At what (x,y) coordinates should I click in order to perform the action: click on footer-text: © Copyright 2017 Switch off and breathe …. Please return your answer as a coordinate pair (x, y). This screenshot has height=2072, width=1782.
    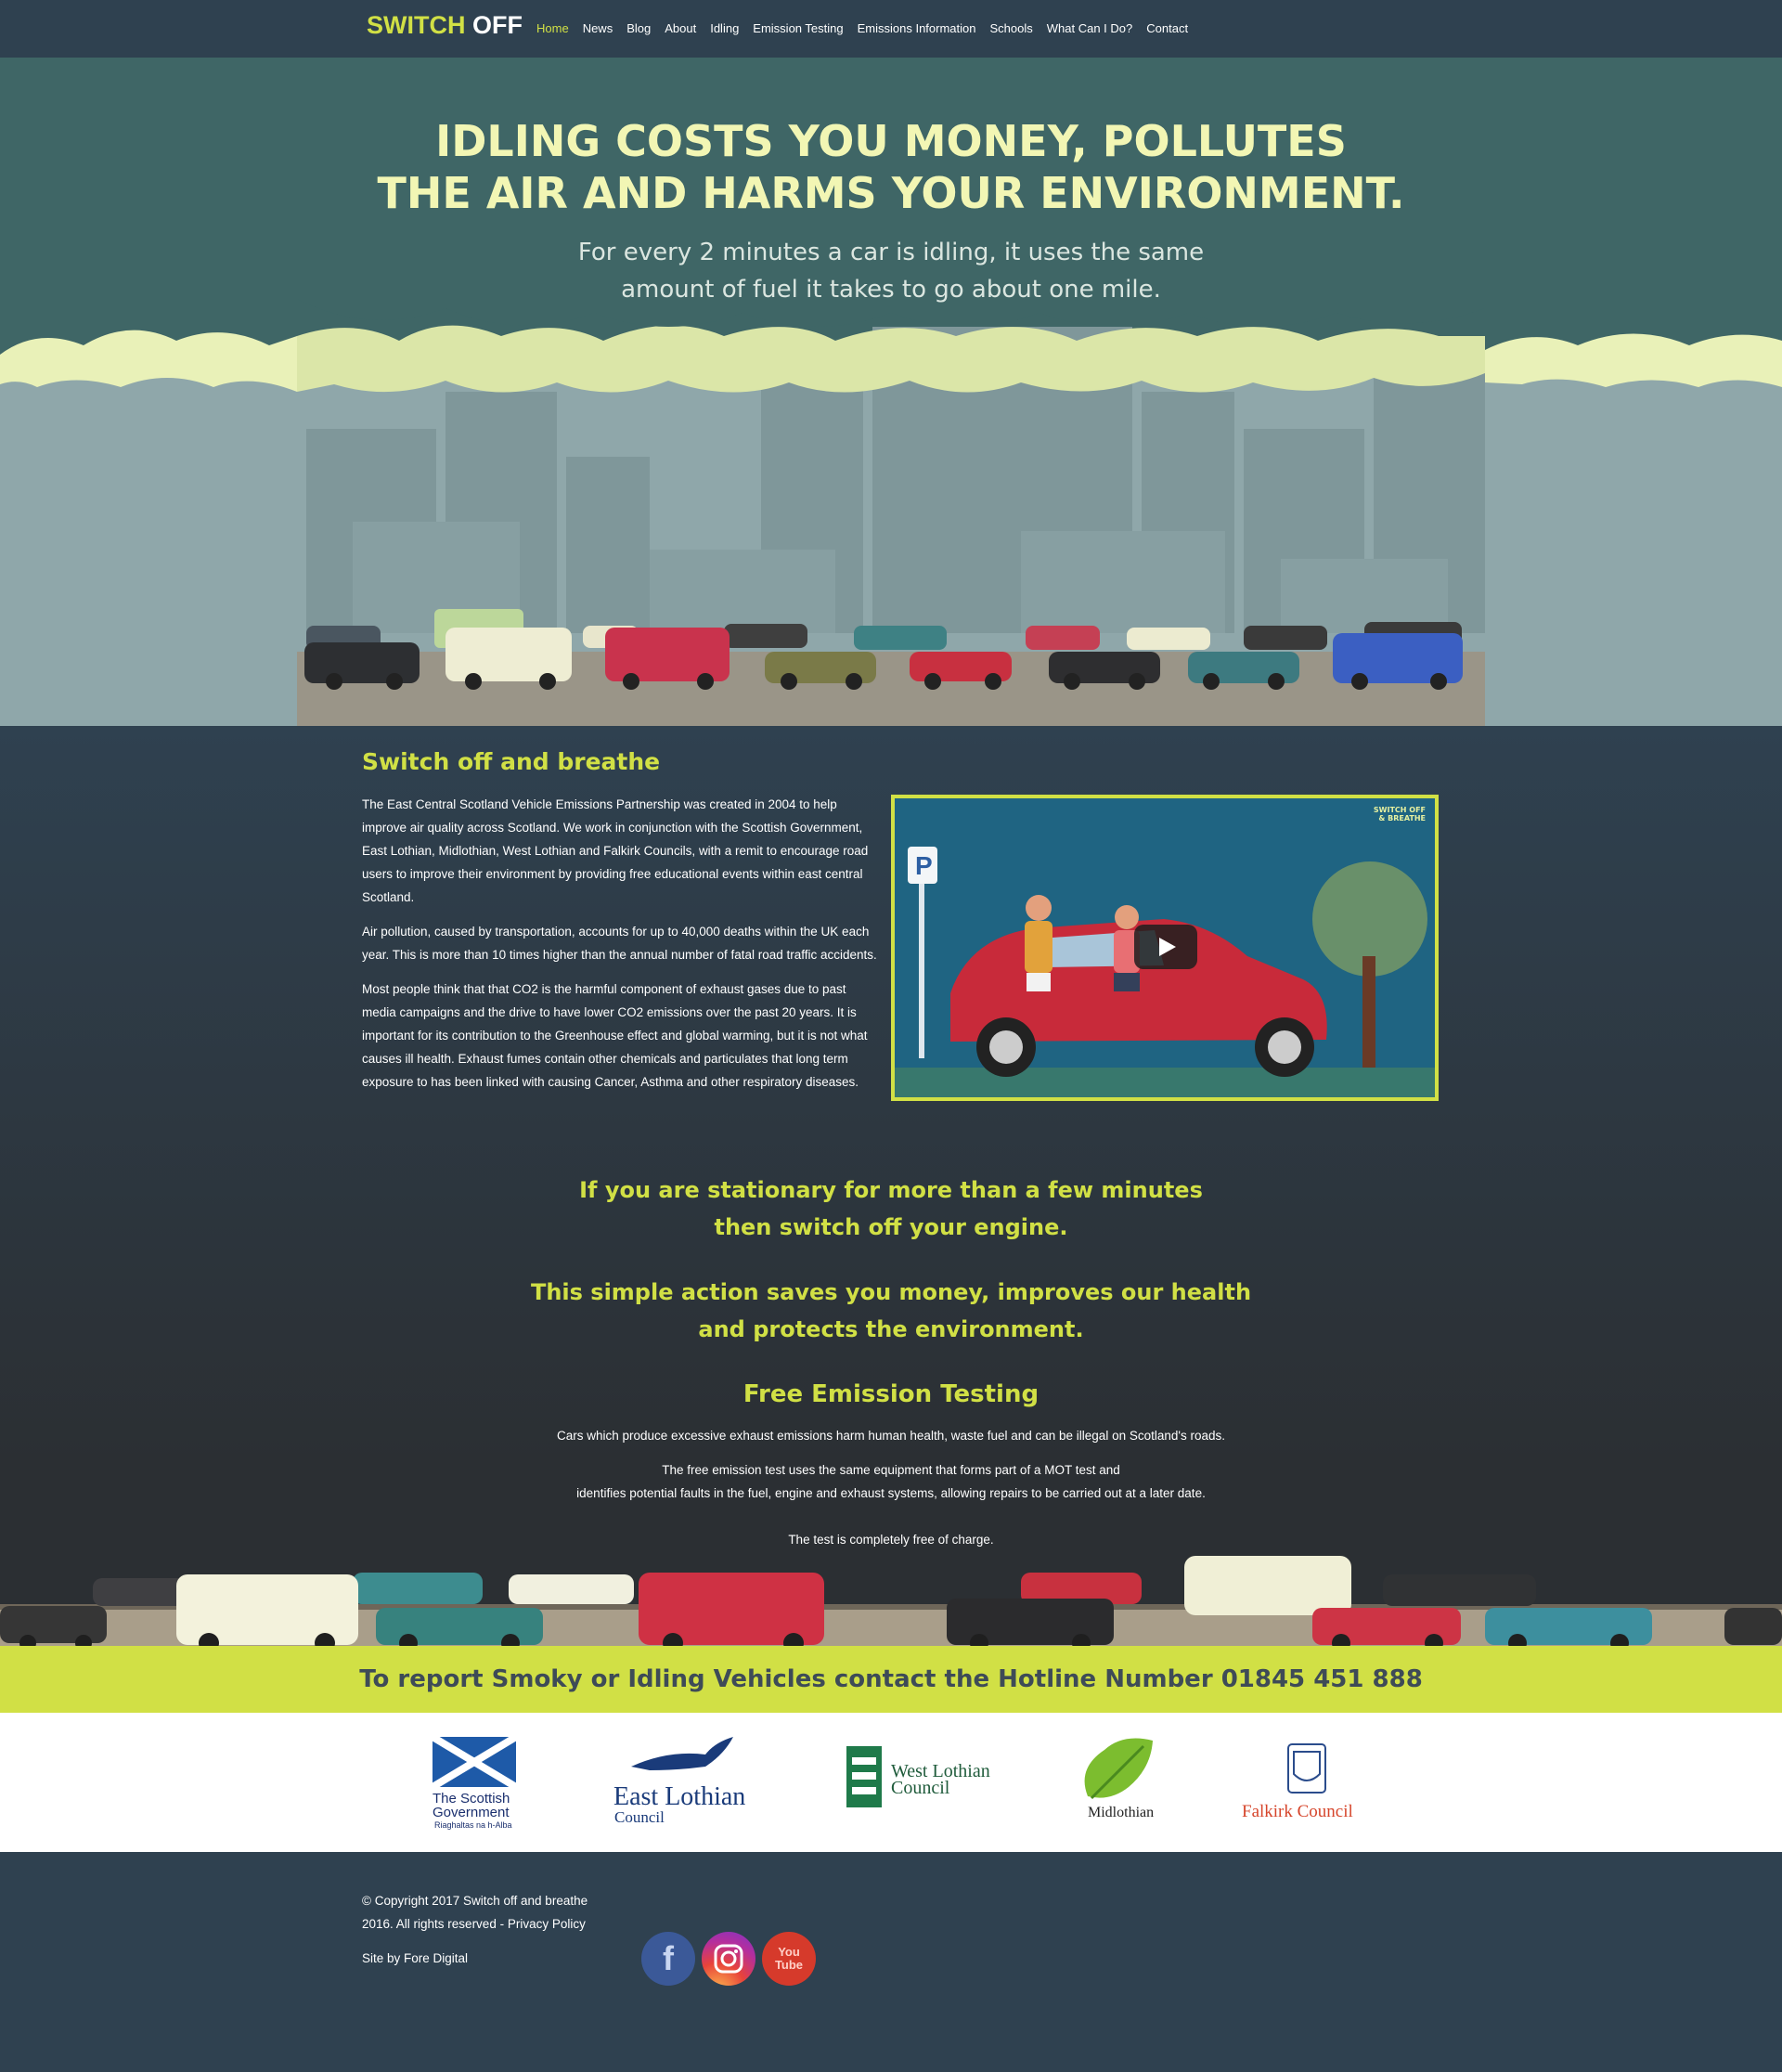
    Looking at the image, I should click on (492, 1935).